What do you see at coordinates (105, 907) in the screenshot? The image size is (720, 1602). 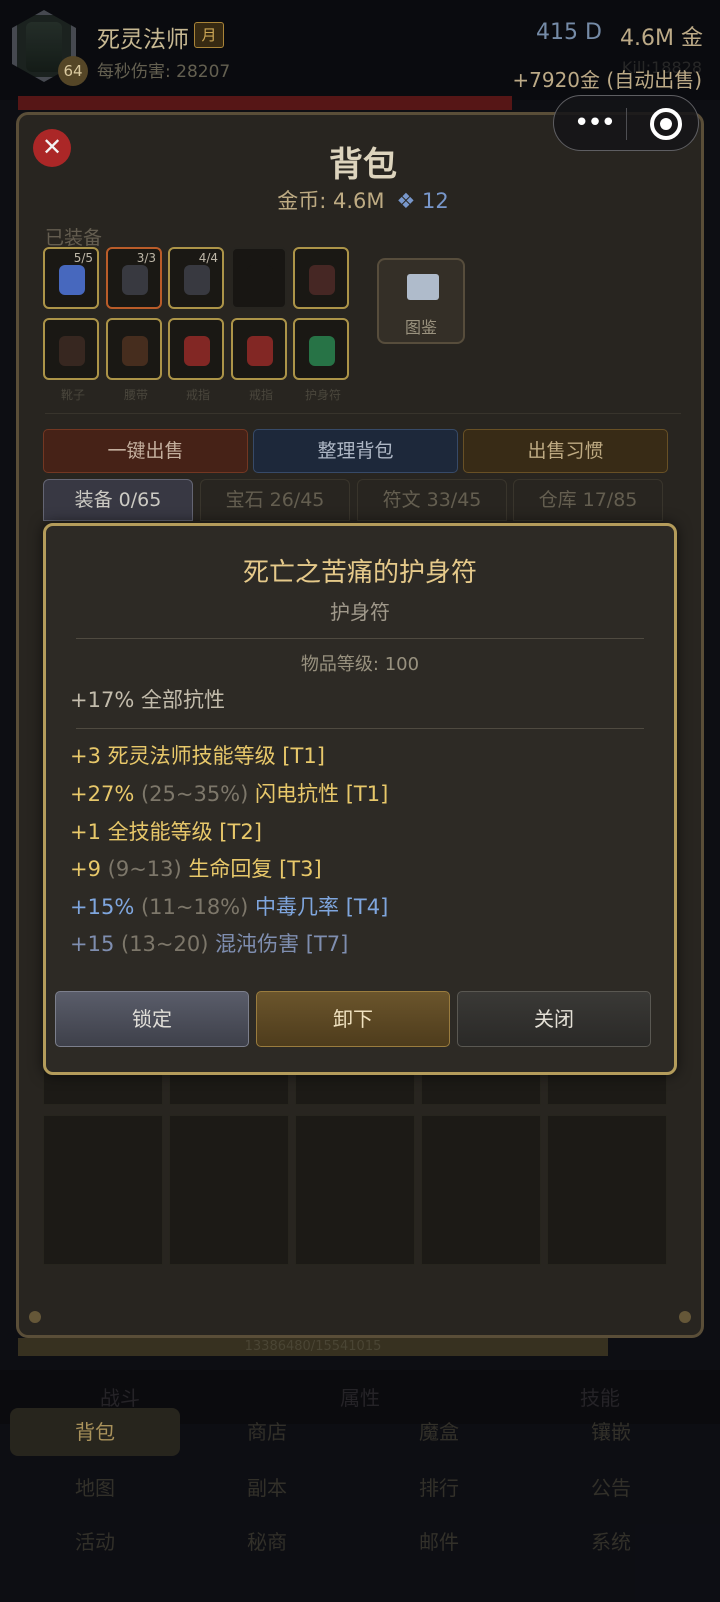 I see `affix-value: +15%` at bounding box center [105, 907].